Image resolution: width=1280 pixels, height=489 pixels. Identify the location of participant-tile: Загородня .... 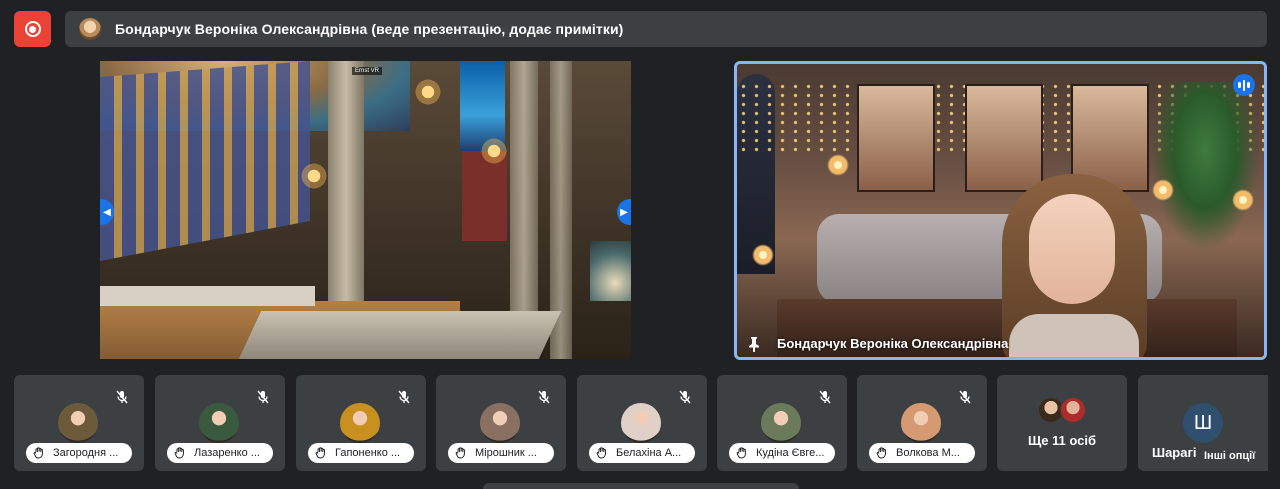
(79, 423).